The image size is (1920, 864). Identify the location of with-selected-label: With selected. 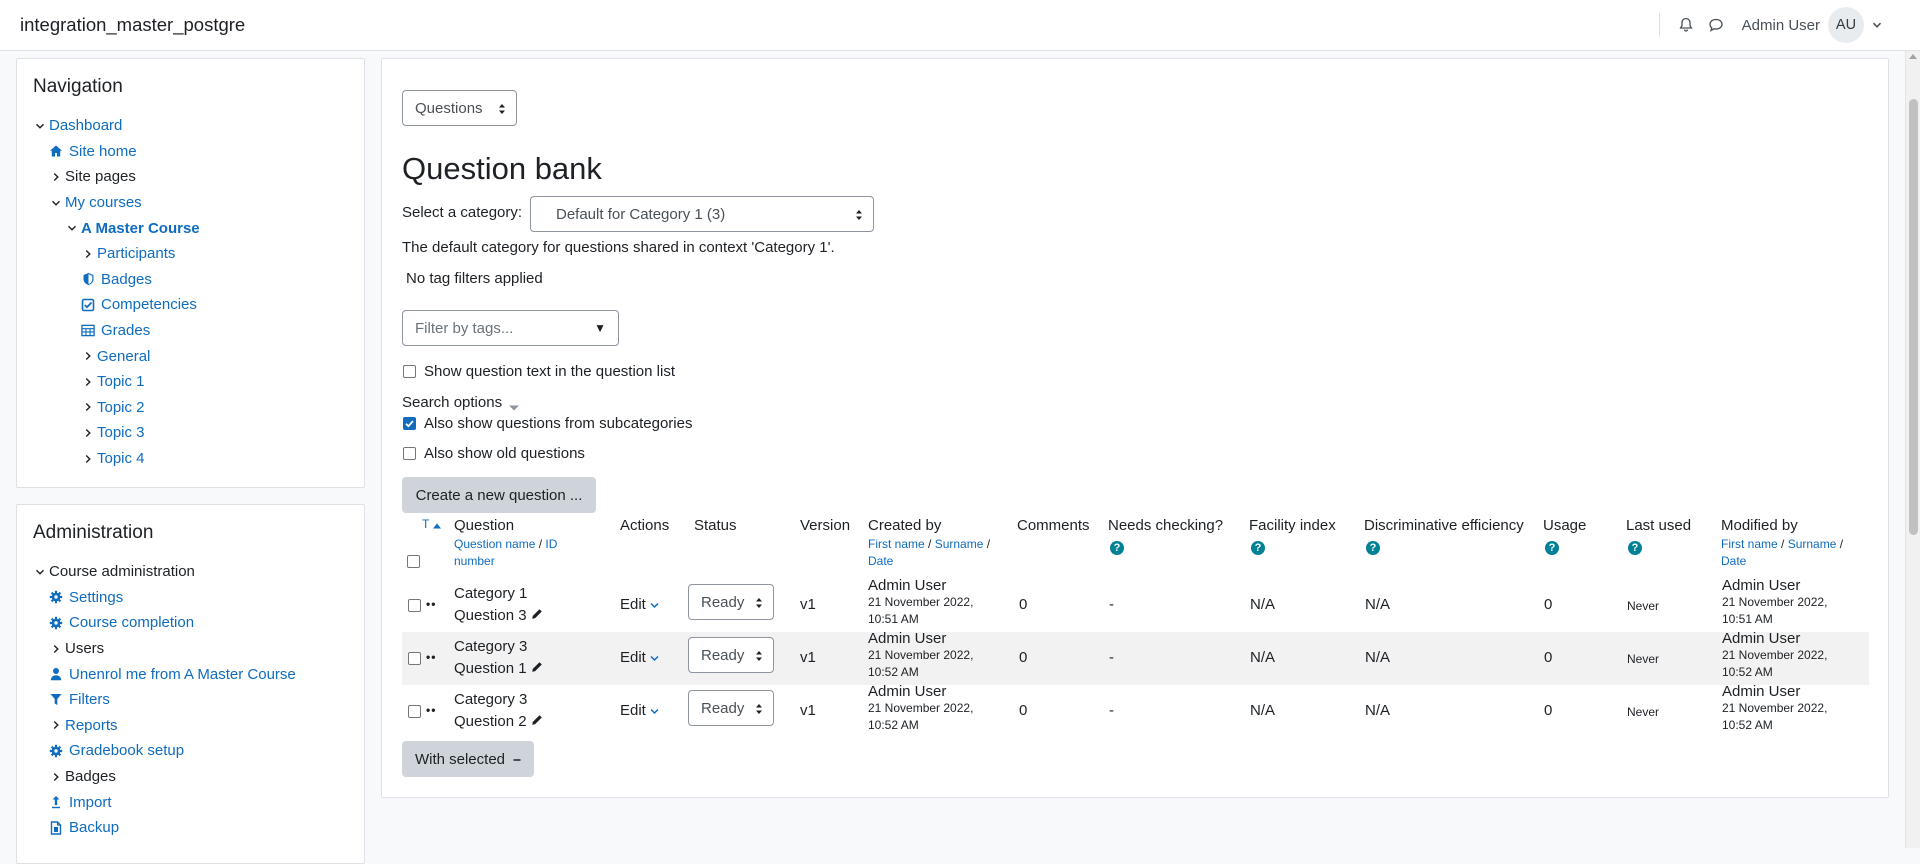
(460, 759).